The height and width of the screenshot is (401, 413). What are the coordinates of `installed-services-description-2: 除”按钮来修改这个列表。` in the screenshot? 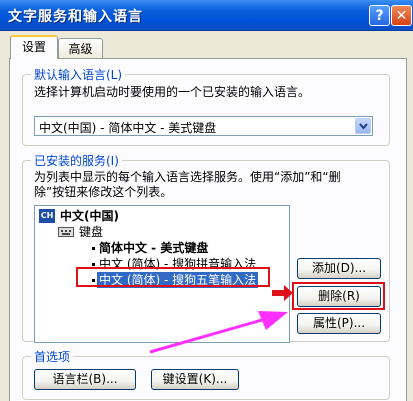 It's located at (103, 192).